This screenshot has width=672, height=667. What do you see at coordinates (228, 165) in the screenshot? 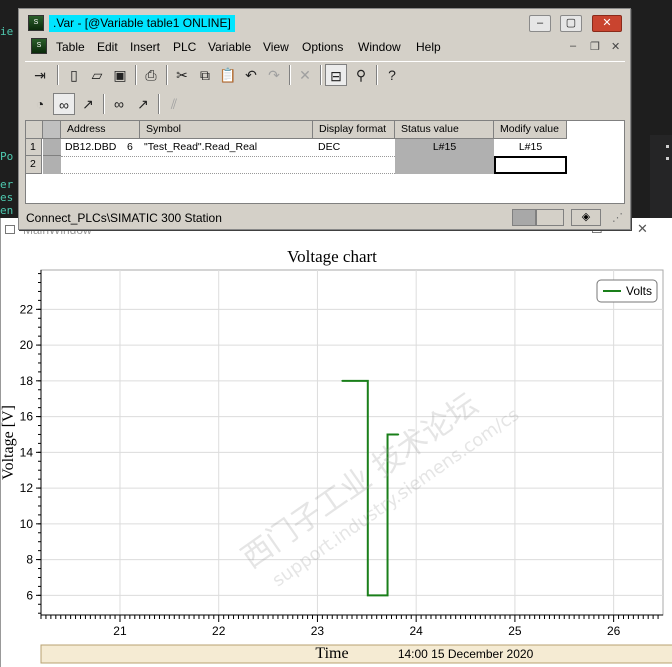
I see `empty-row-cells` at bounding box center [228, 165].